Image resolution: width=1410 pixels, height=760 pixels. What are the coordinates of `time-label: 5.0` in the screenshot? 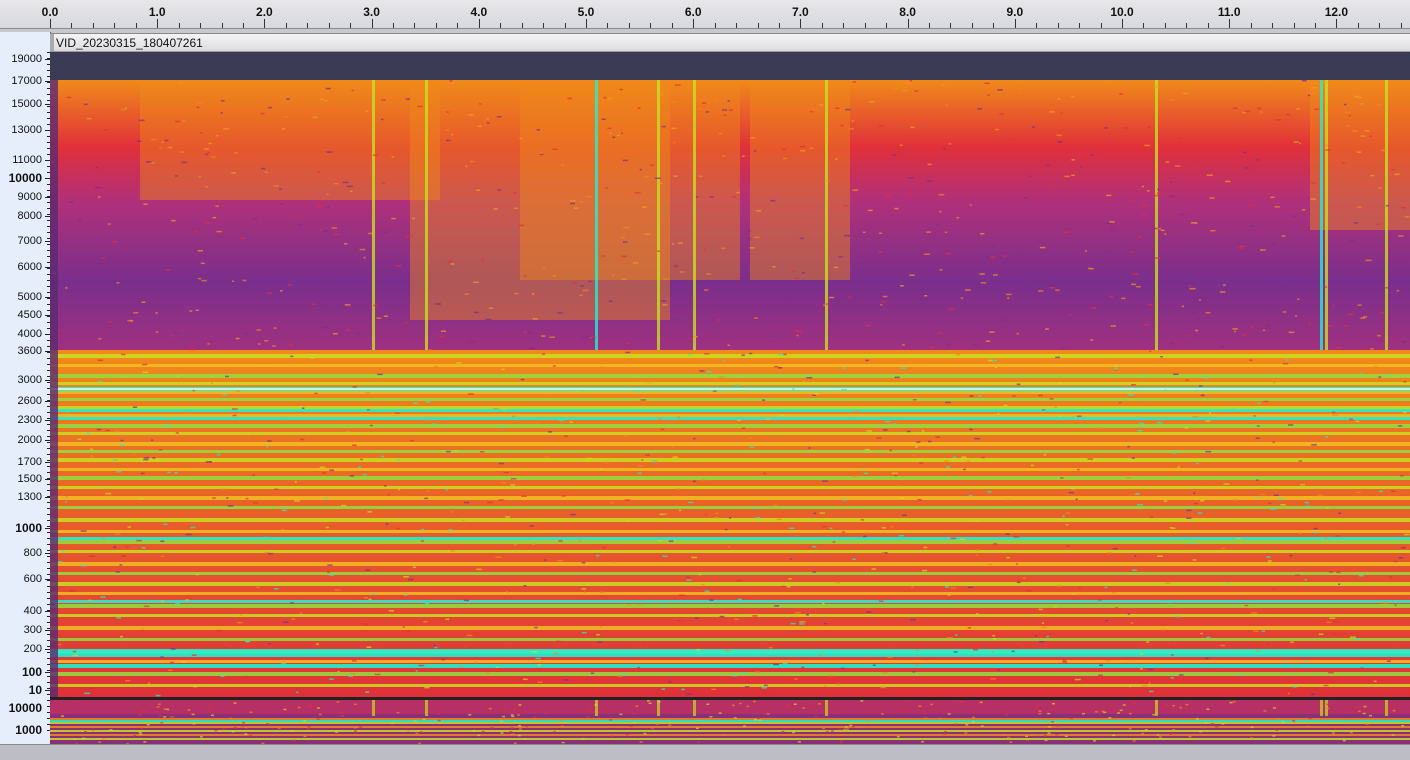 It's located at (586, 12).